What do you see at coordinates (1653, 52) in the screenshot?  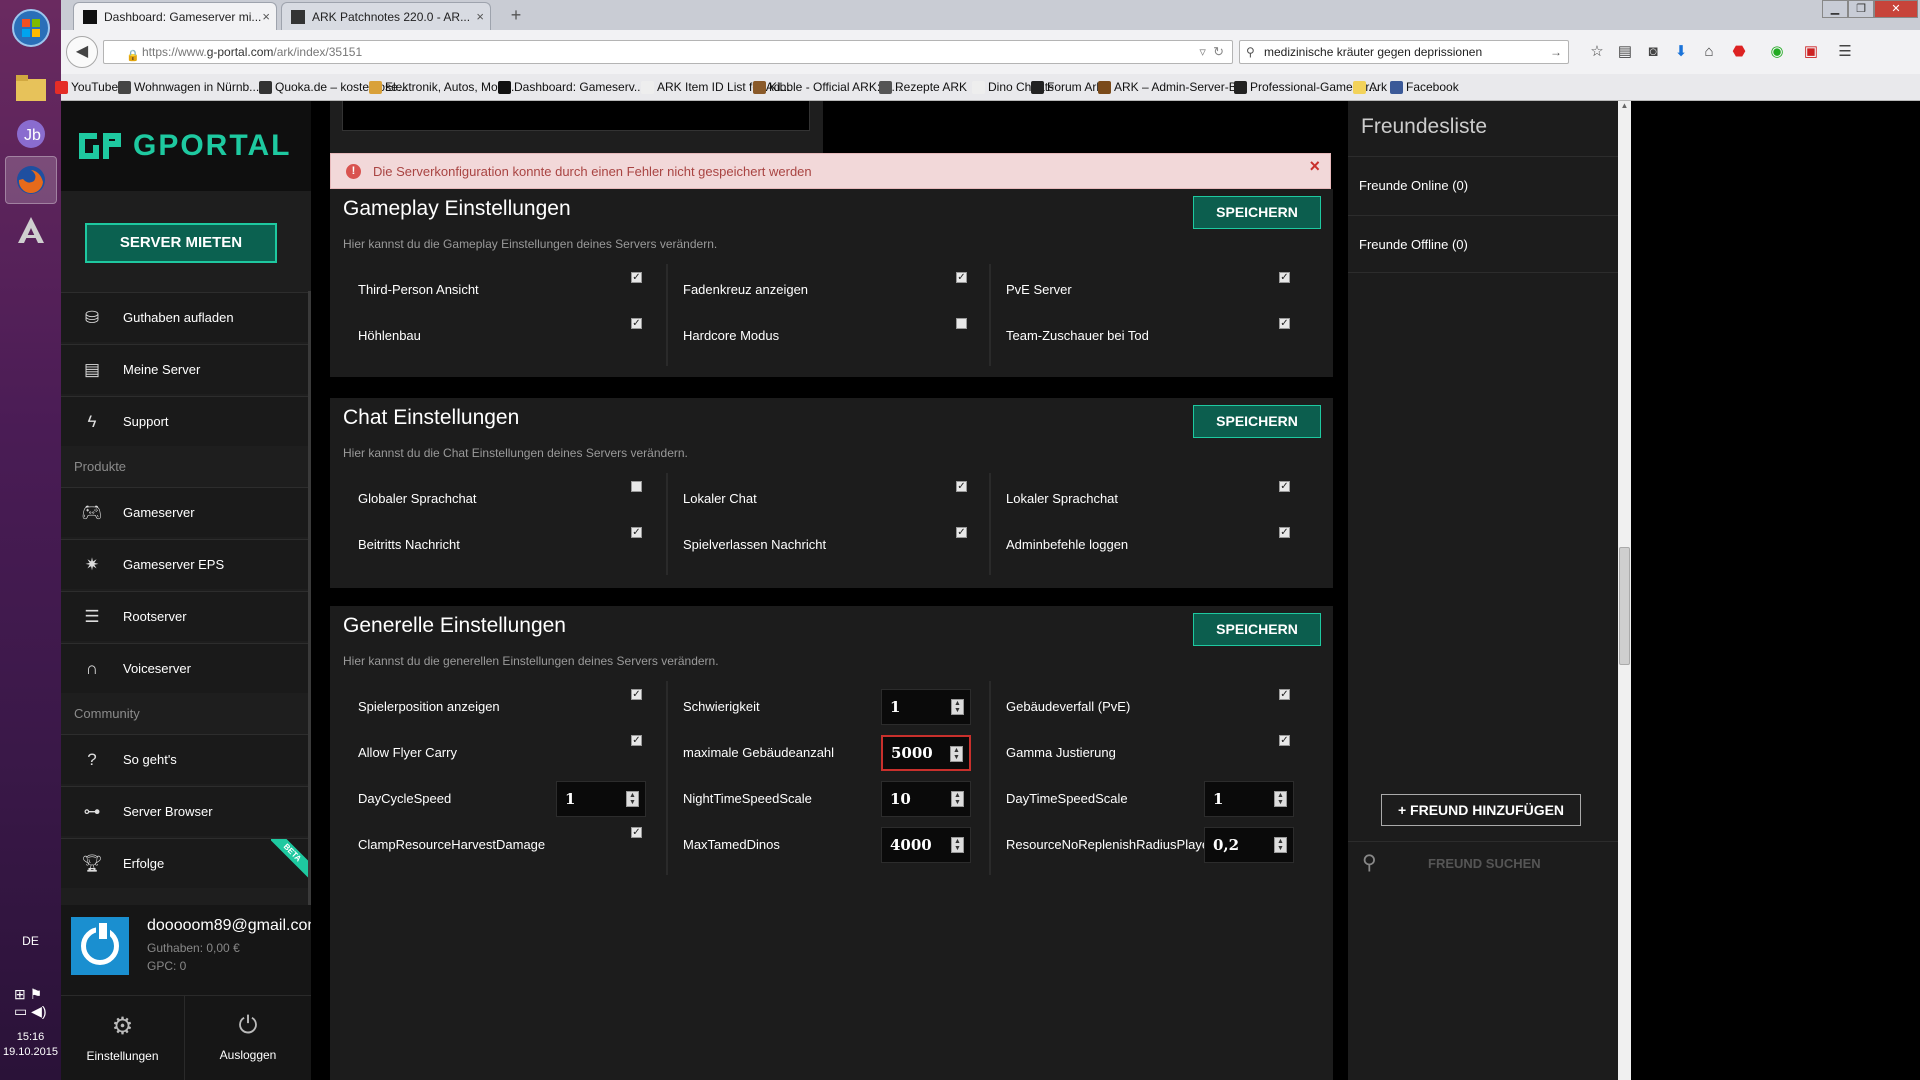 I see `pocket-icon: ◙` at bounding box center [1653, 52].